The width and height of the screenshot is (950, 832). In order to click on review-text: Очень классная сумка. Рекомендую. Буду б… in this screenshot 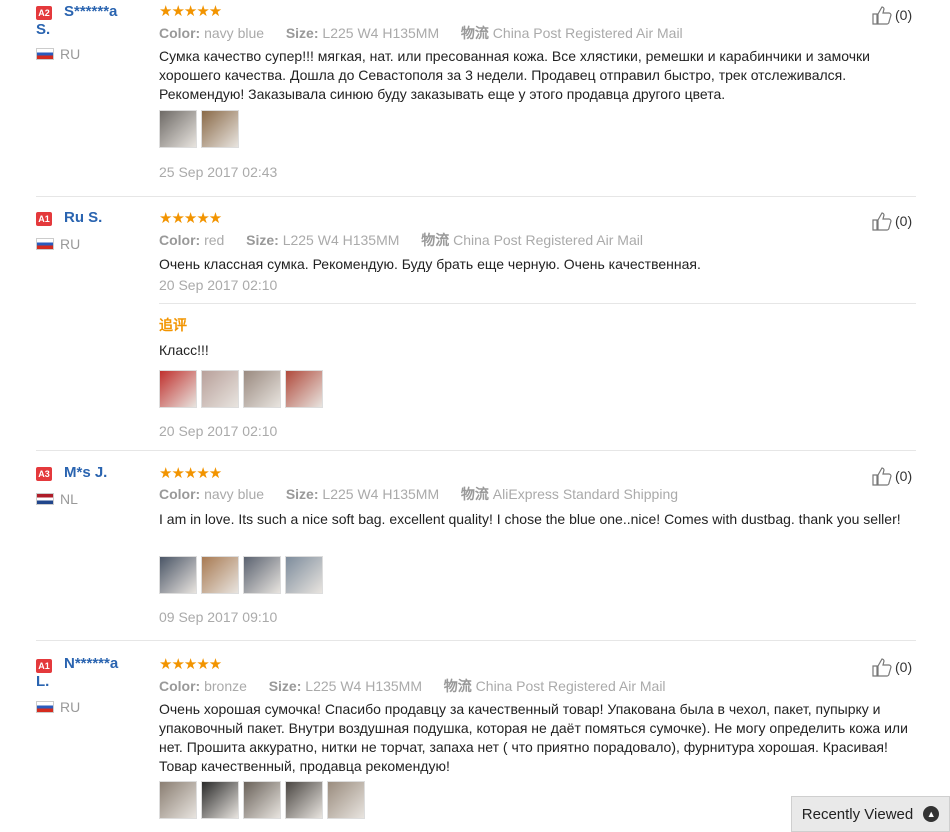, I will do `click(430, 264)`.